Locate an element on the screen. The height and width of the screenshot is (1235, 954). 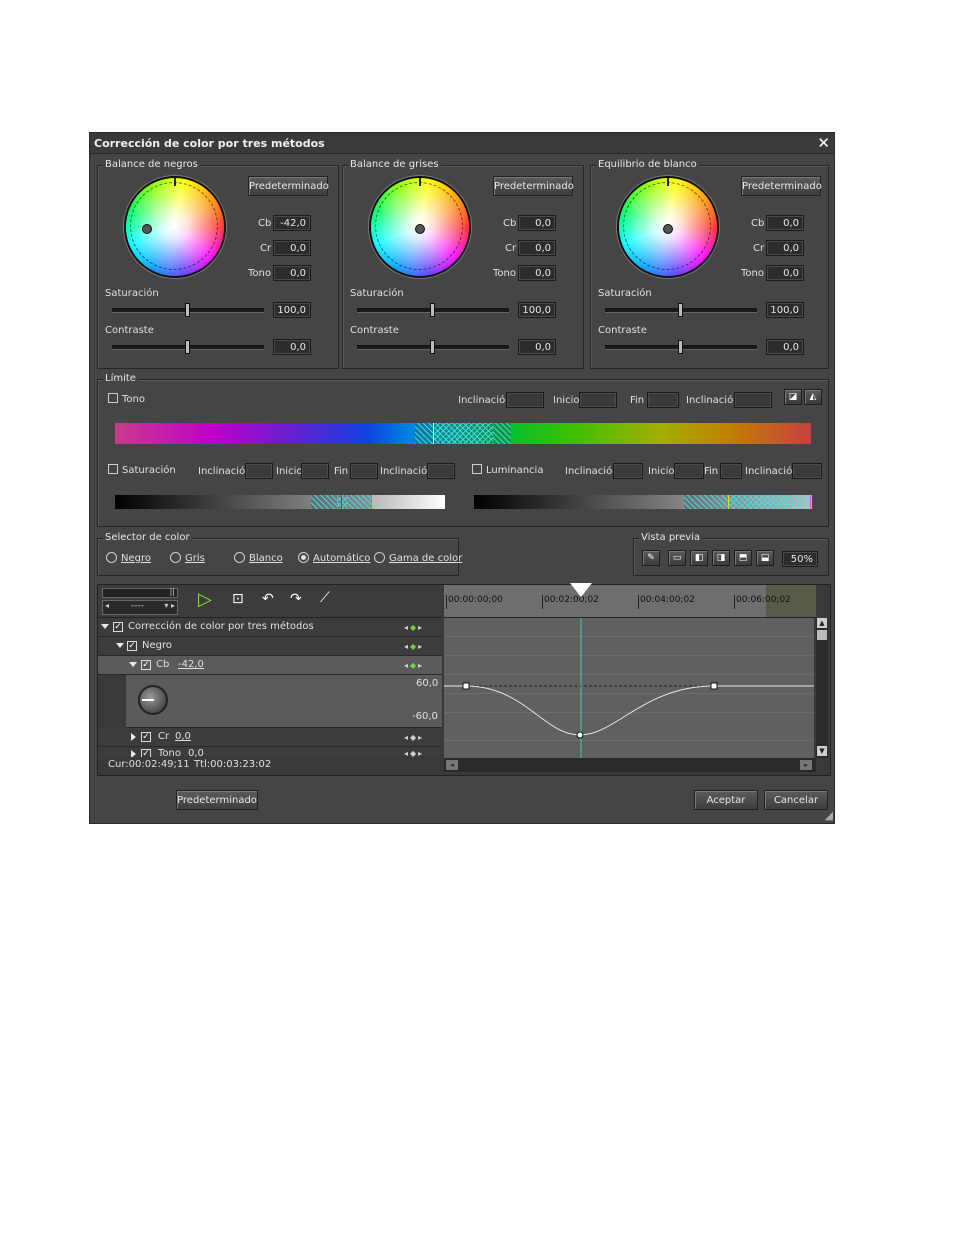
eyedropper-icon: ✎ is located at coordinates (651, 558).